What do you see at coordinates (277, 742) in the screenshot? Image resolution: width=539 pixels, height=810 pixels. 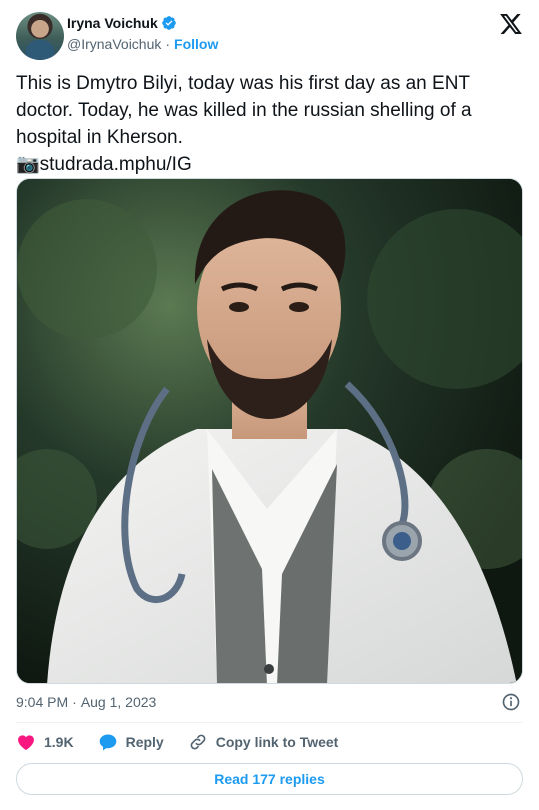 I see `copy-link-label: Copy link to Tweet` at bounding box center [277, 742].